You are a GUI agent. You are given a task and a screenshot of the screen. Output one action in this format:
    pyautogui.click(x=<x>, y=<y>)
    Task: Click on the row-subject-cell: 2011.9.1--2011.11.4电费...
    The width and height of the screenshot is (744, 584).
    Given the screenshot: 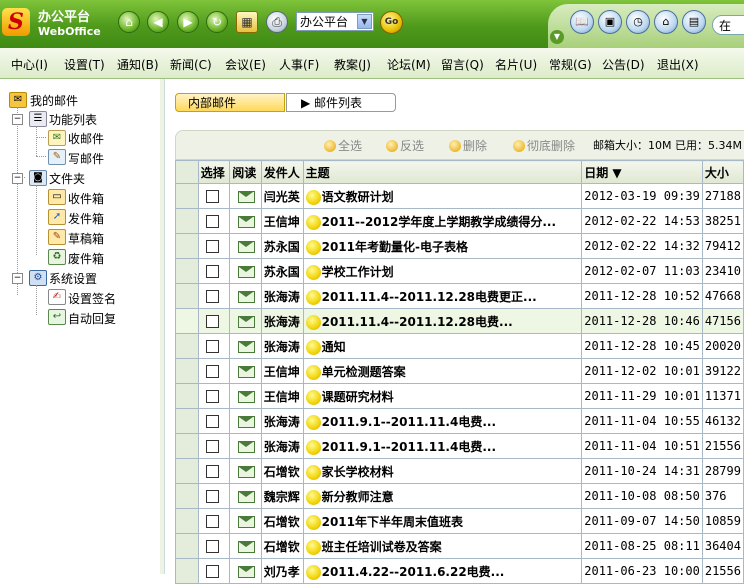 What is the action you would take?
    pyautogui.click(x=442, y=421)
    